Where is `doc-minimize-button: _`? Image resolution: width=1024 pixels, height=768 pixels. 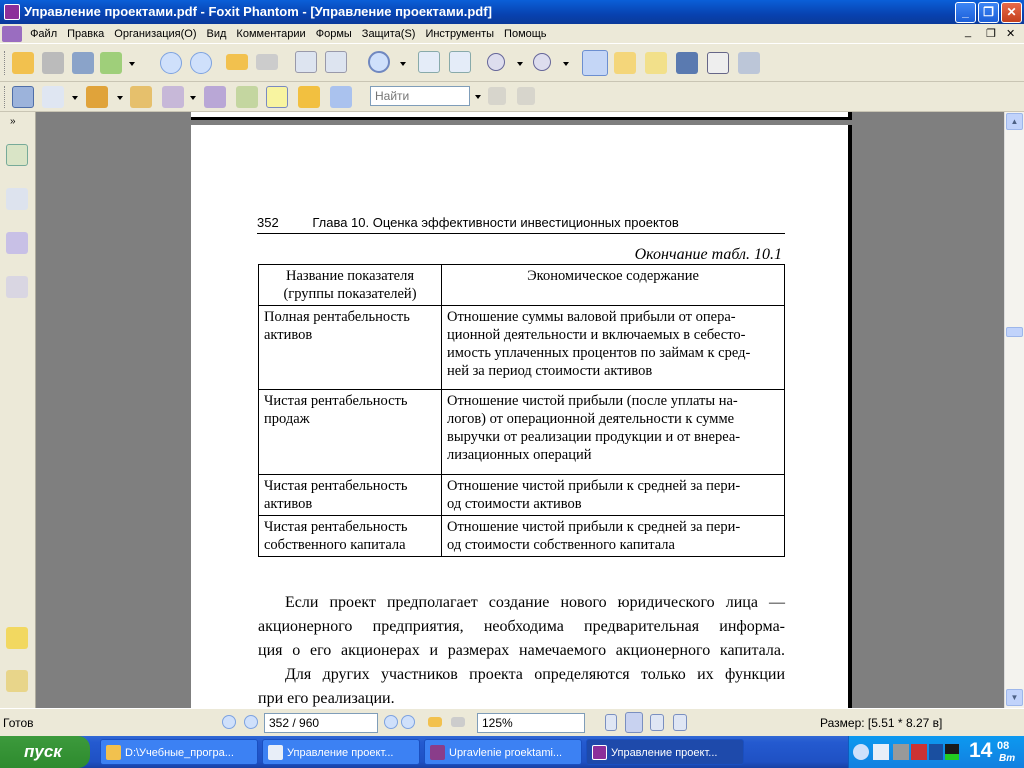
doc-minimize-button: _ is located at coordinates (968, 32).